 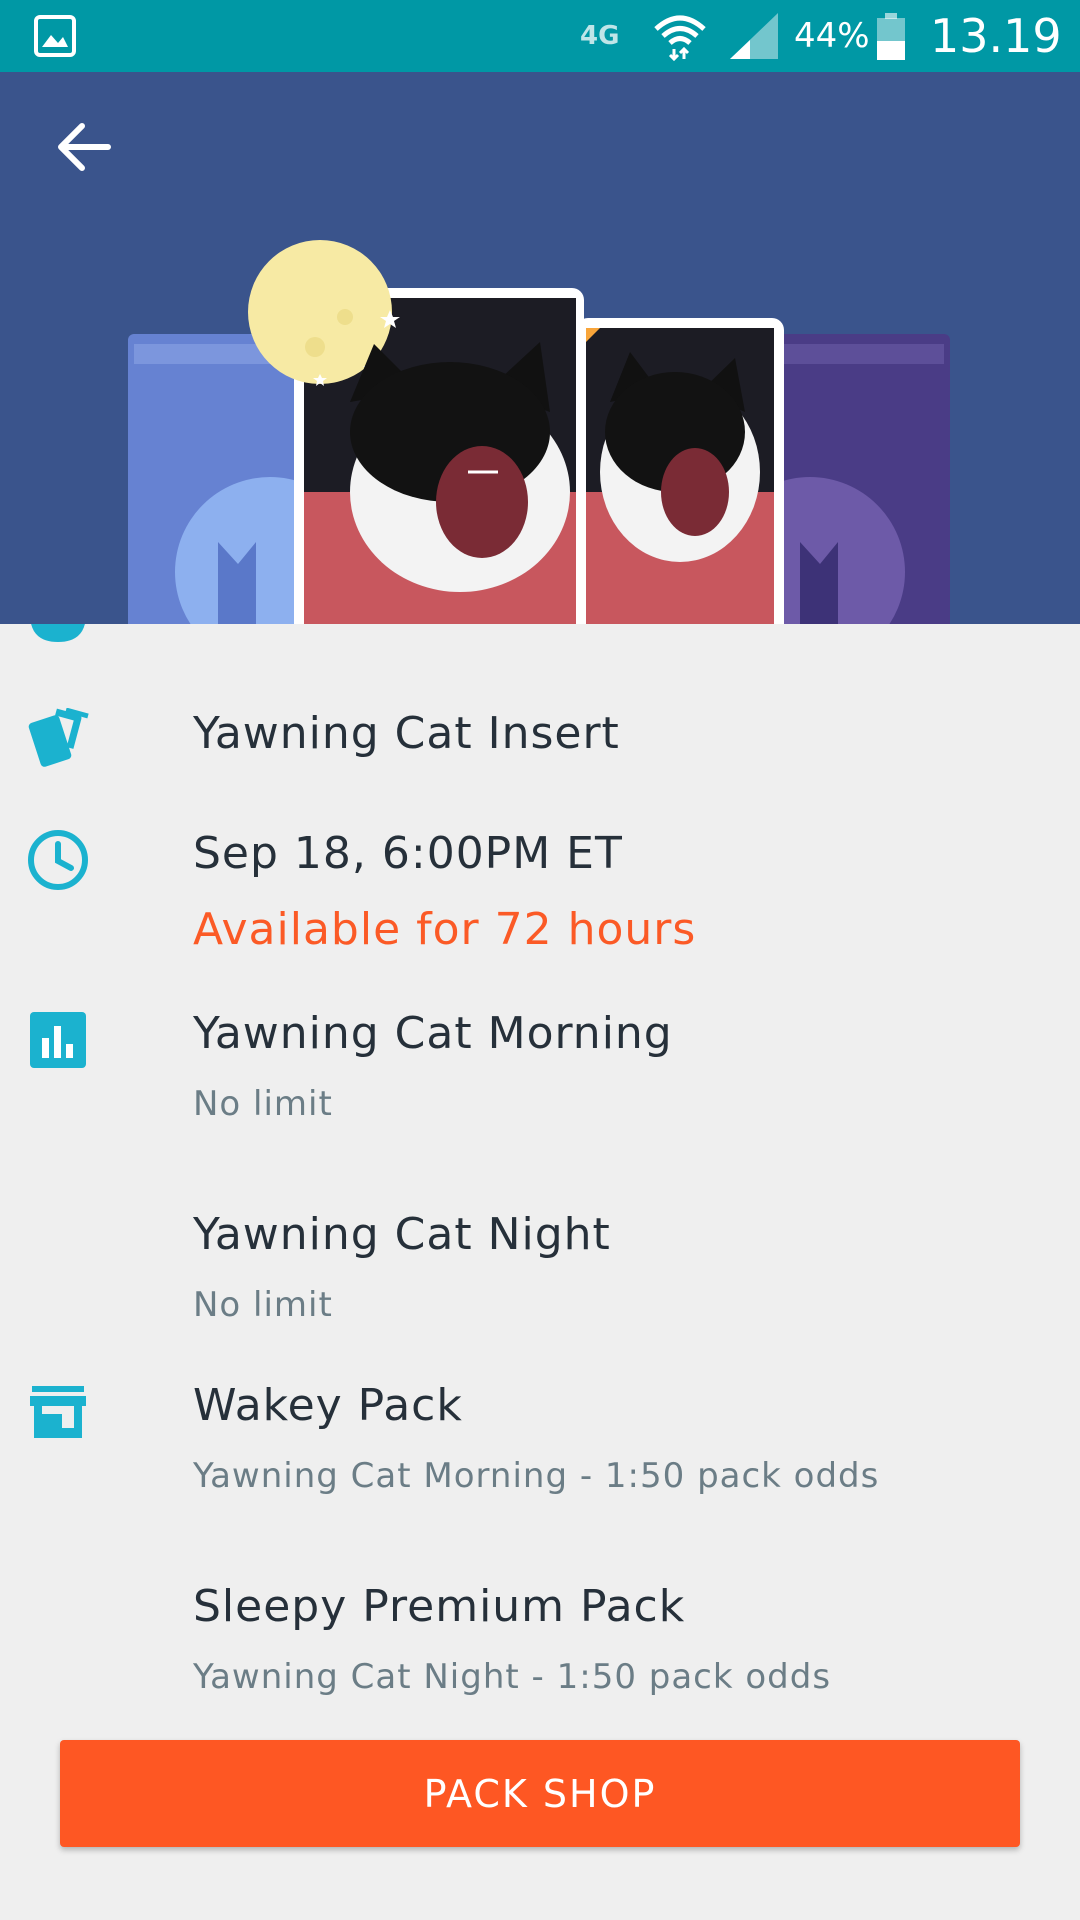 What do you see at coordinates (433, 1033) in the screenshot?
I see `card-morning-title: Yawning Cat Morning` at bounding box center [433, 1033].